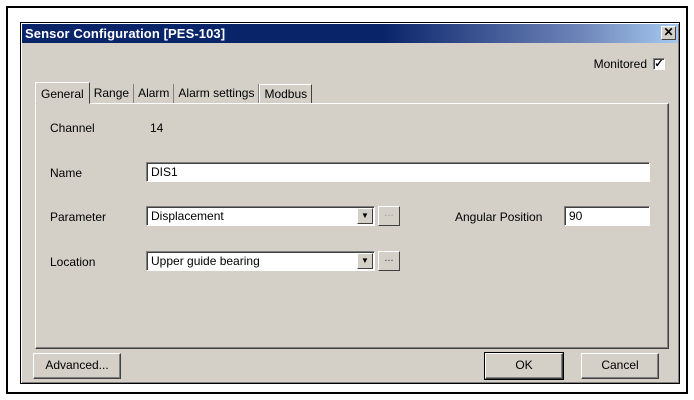  What do you see at coordinates (72, 128) in the screenshot?
I see `channel-label: Channel` at bounding box center [72, 128].